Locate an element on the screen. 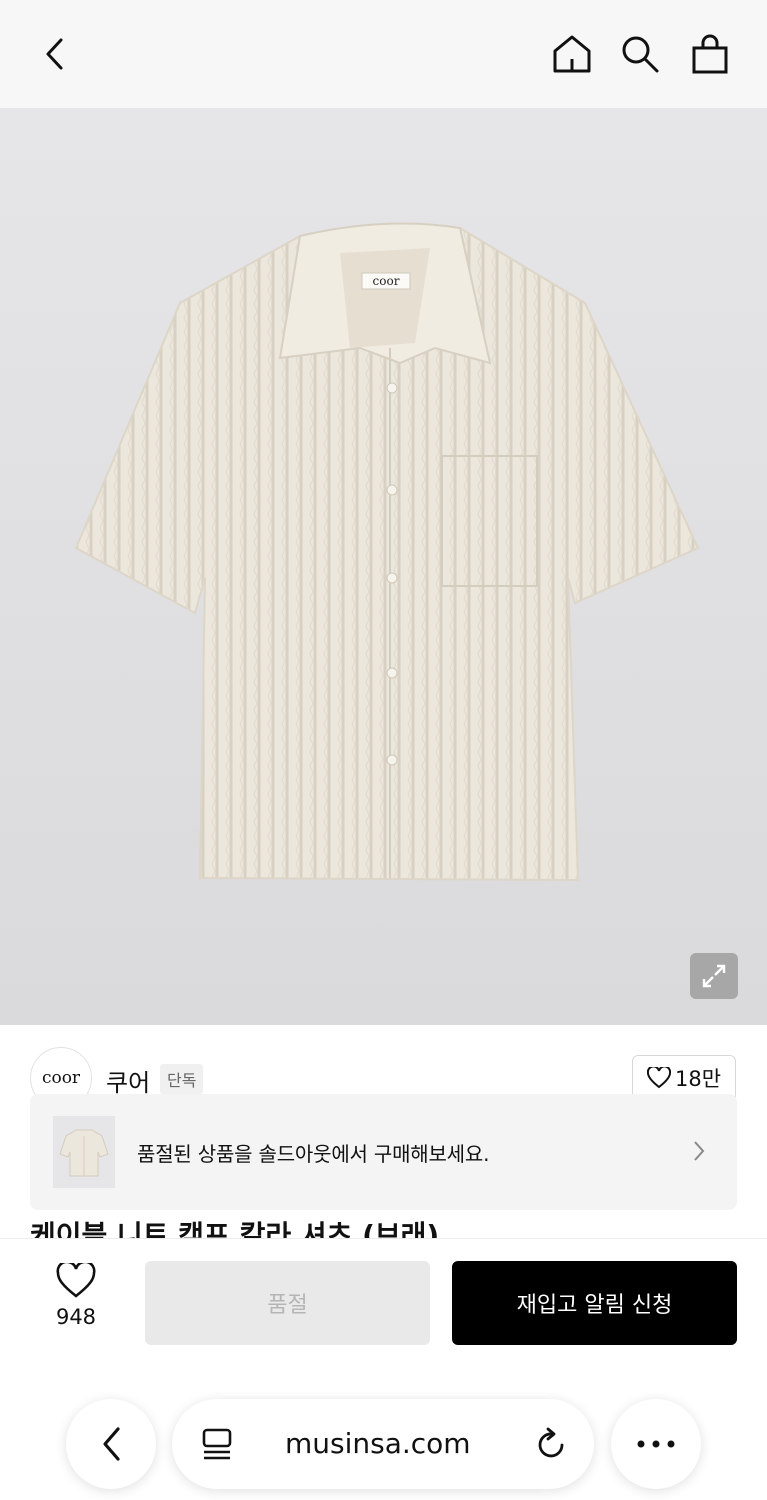 The image size is (767, 1500). soldout-button: 품절 is located at coordinates (287, 1303).